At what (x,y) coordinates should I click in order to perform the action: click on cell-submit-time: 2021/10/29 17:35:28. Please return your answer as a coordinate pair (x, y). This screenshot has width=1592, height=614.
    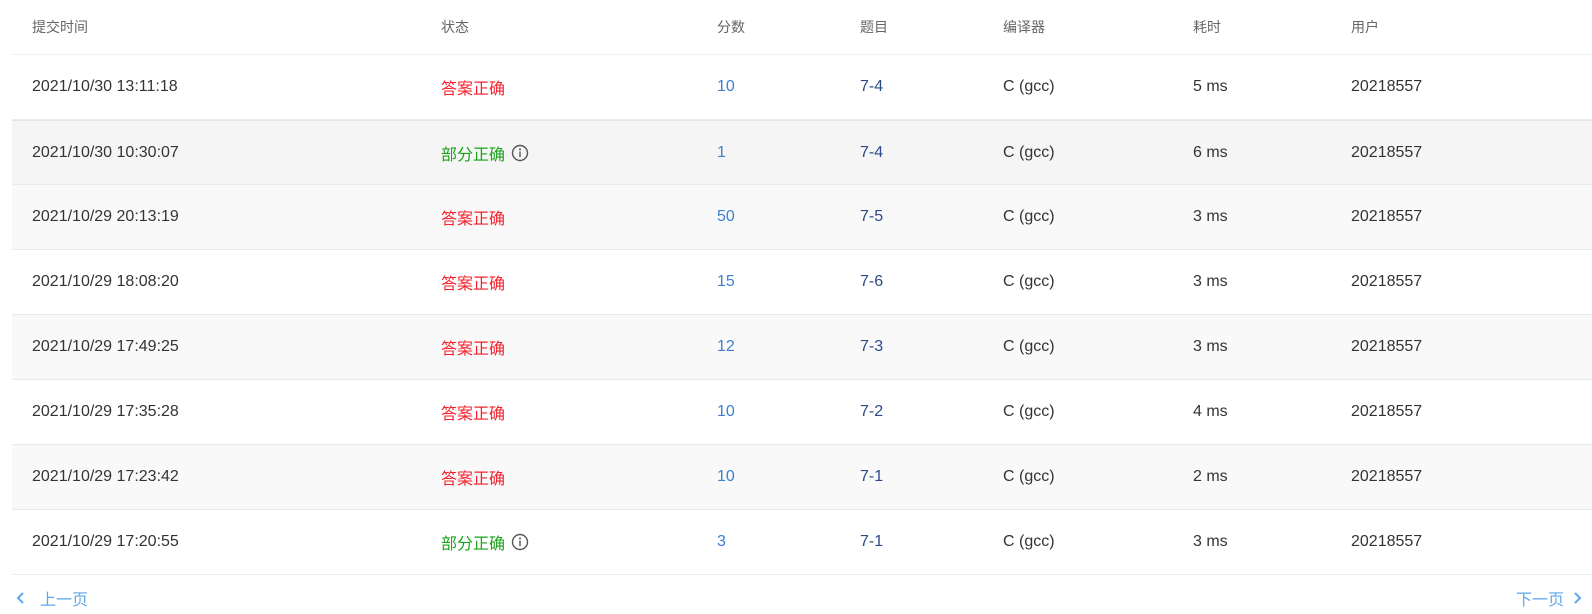
    Looking at the image, I should click on (105, 412).